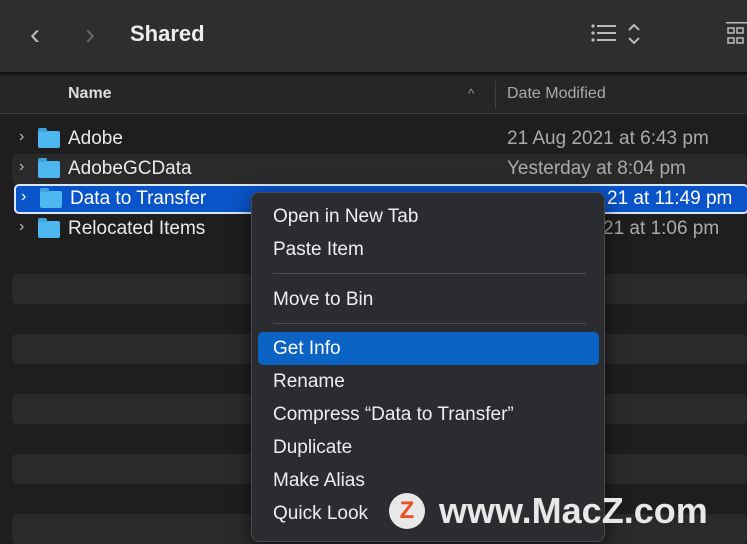 This screenshot has height=544, width=747. I want to click on file-name: Relocated Items, so click(137, 228).